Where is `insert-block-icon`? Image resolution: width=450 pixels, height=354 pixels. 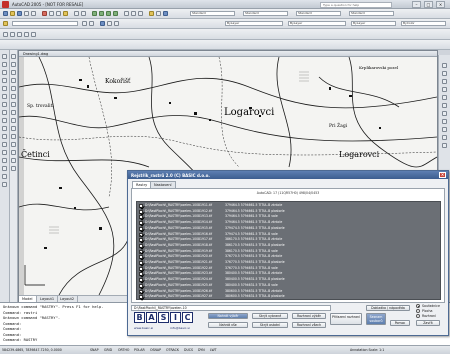 insert-block-icon is located at coordinates (4, 136).